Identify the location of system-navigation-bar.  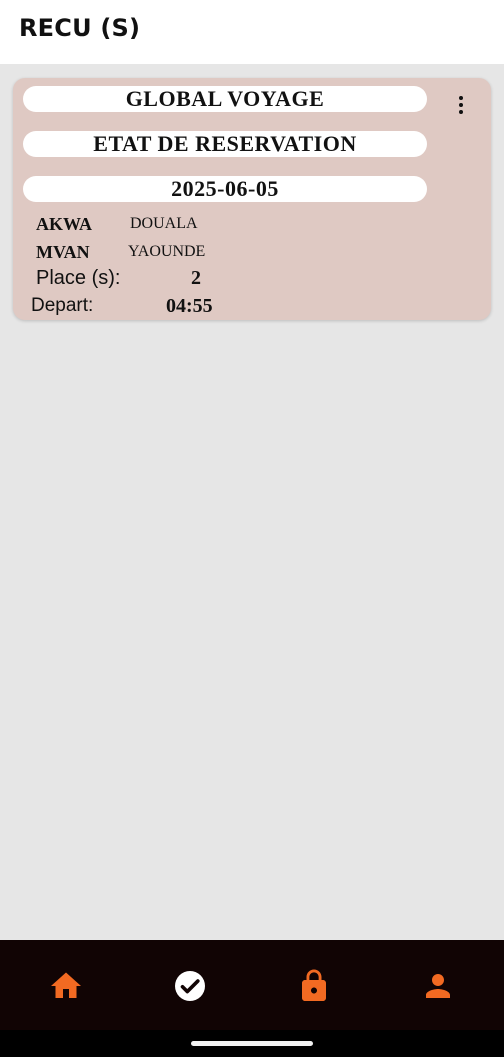
(252, 1043).